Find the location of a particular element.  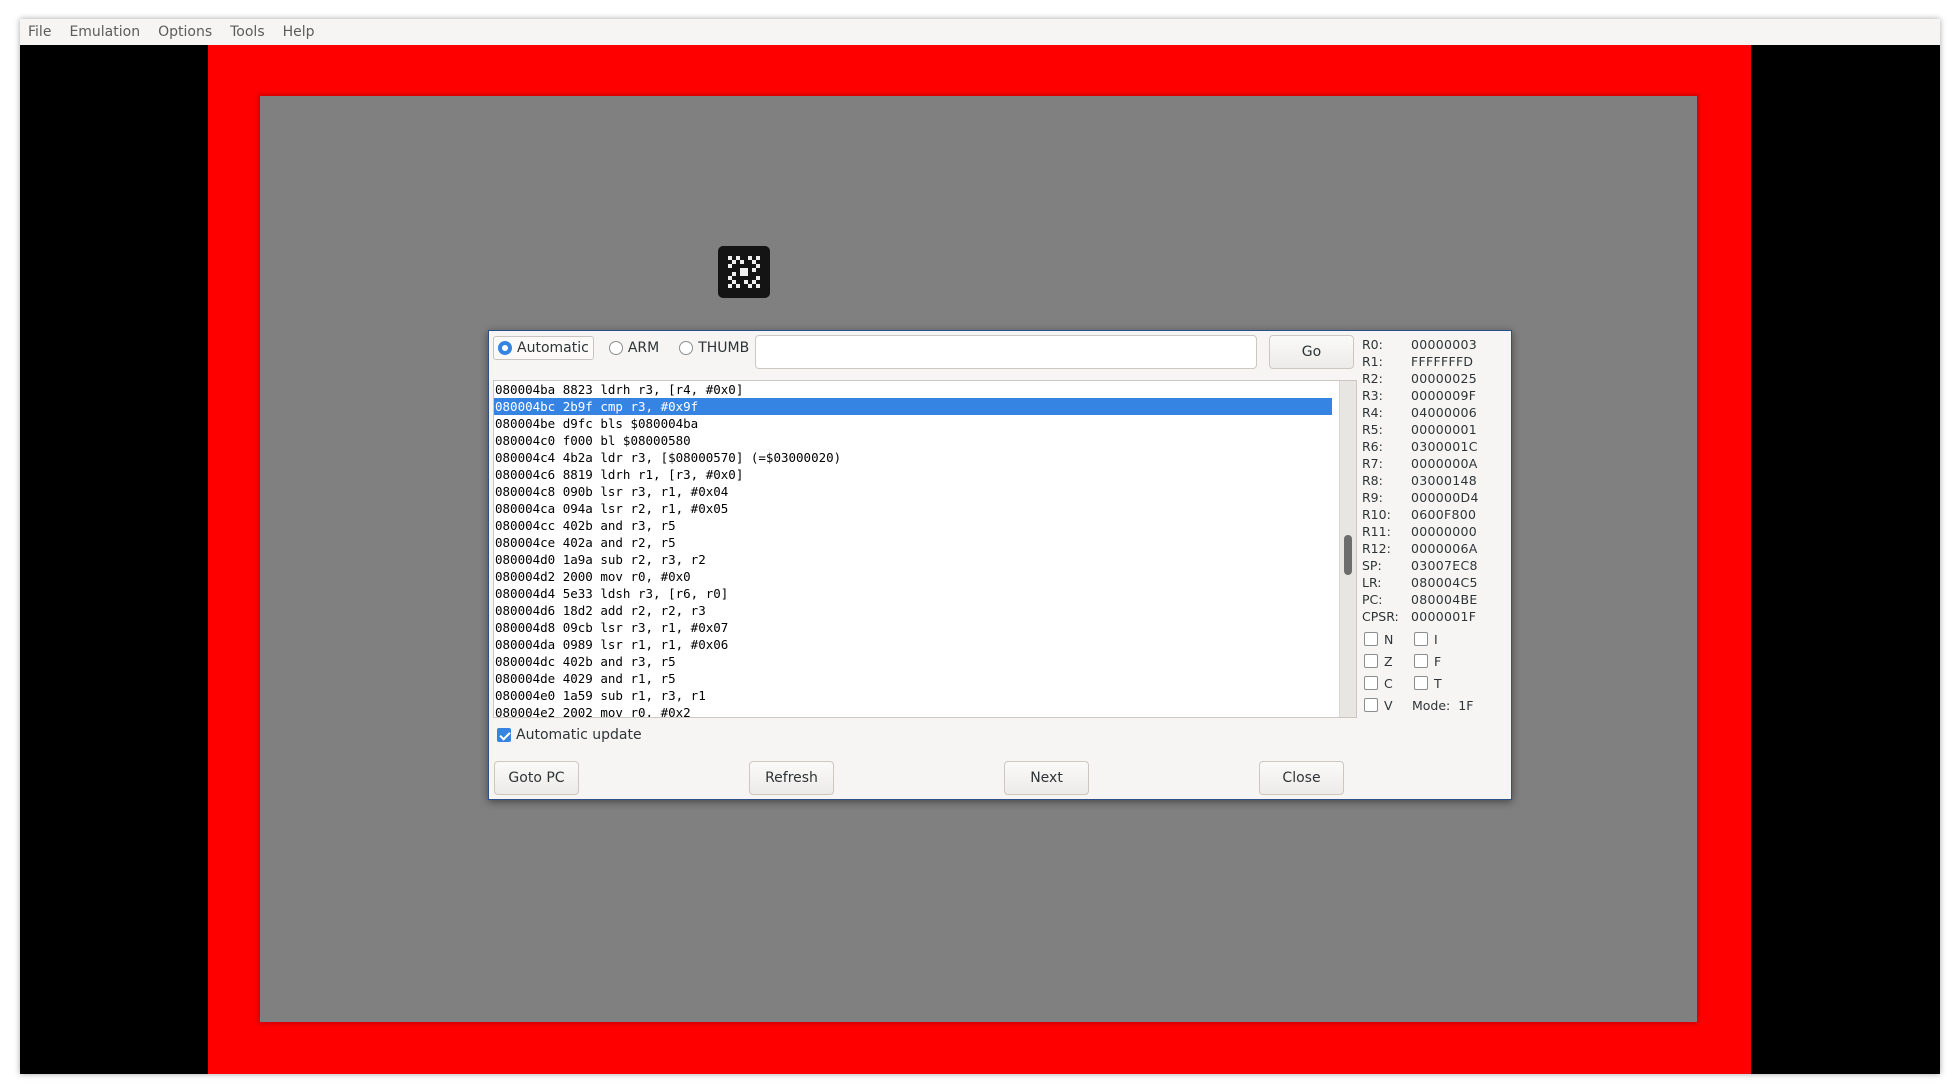

disassembly-line: 080004dc 402b and r3, r5 is located at coordinates (913, 661).